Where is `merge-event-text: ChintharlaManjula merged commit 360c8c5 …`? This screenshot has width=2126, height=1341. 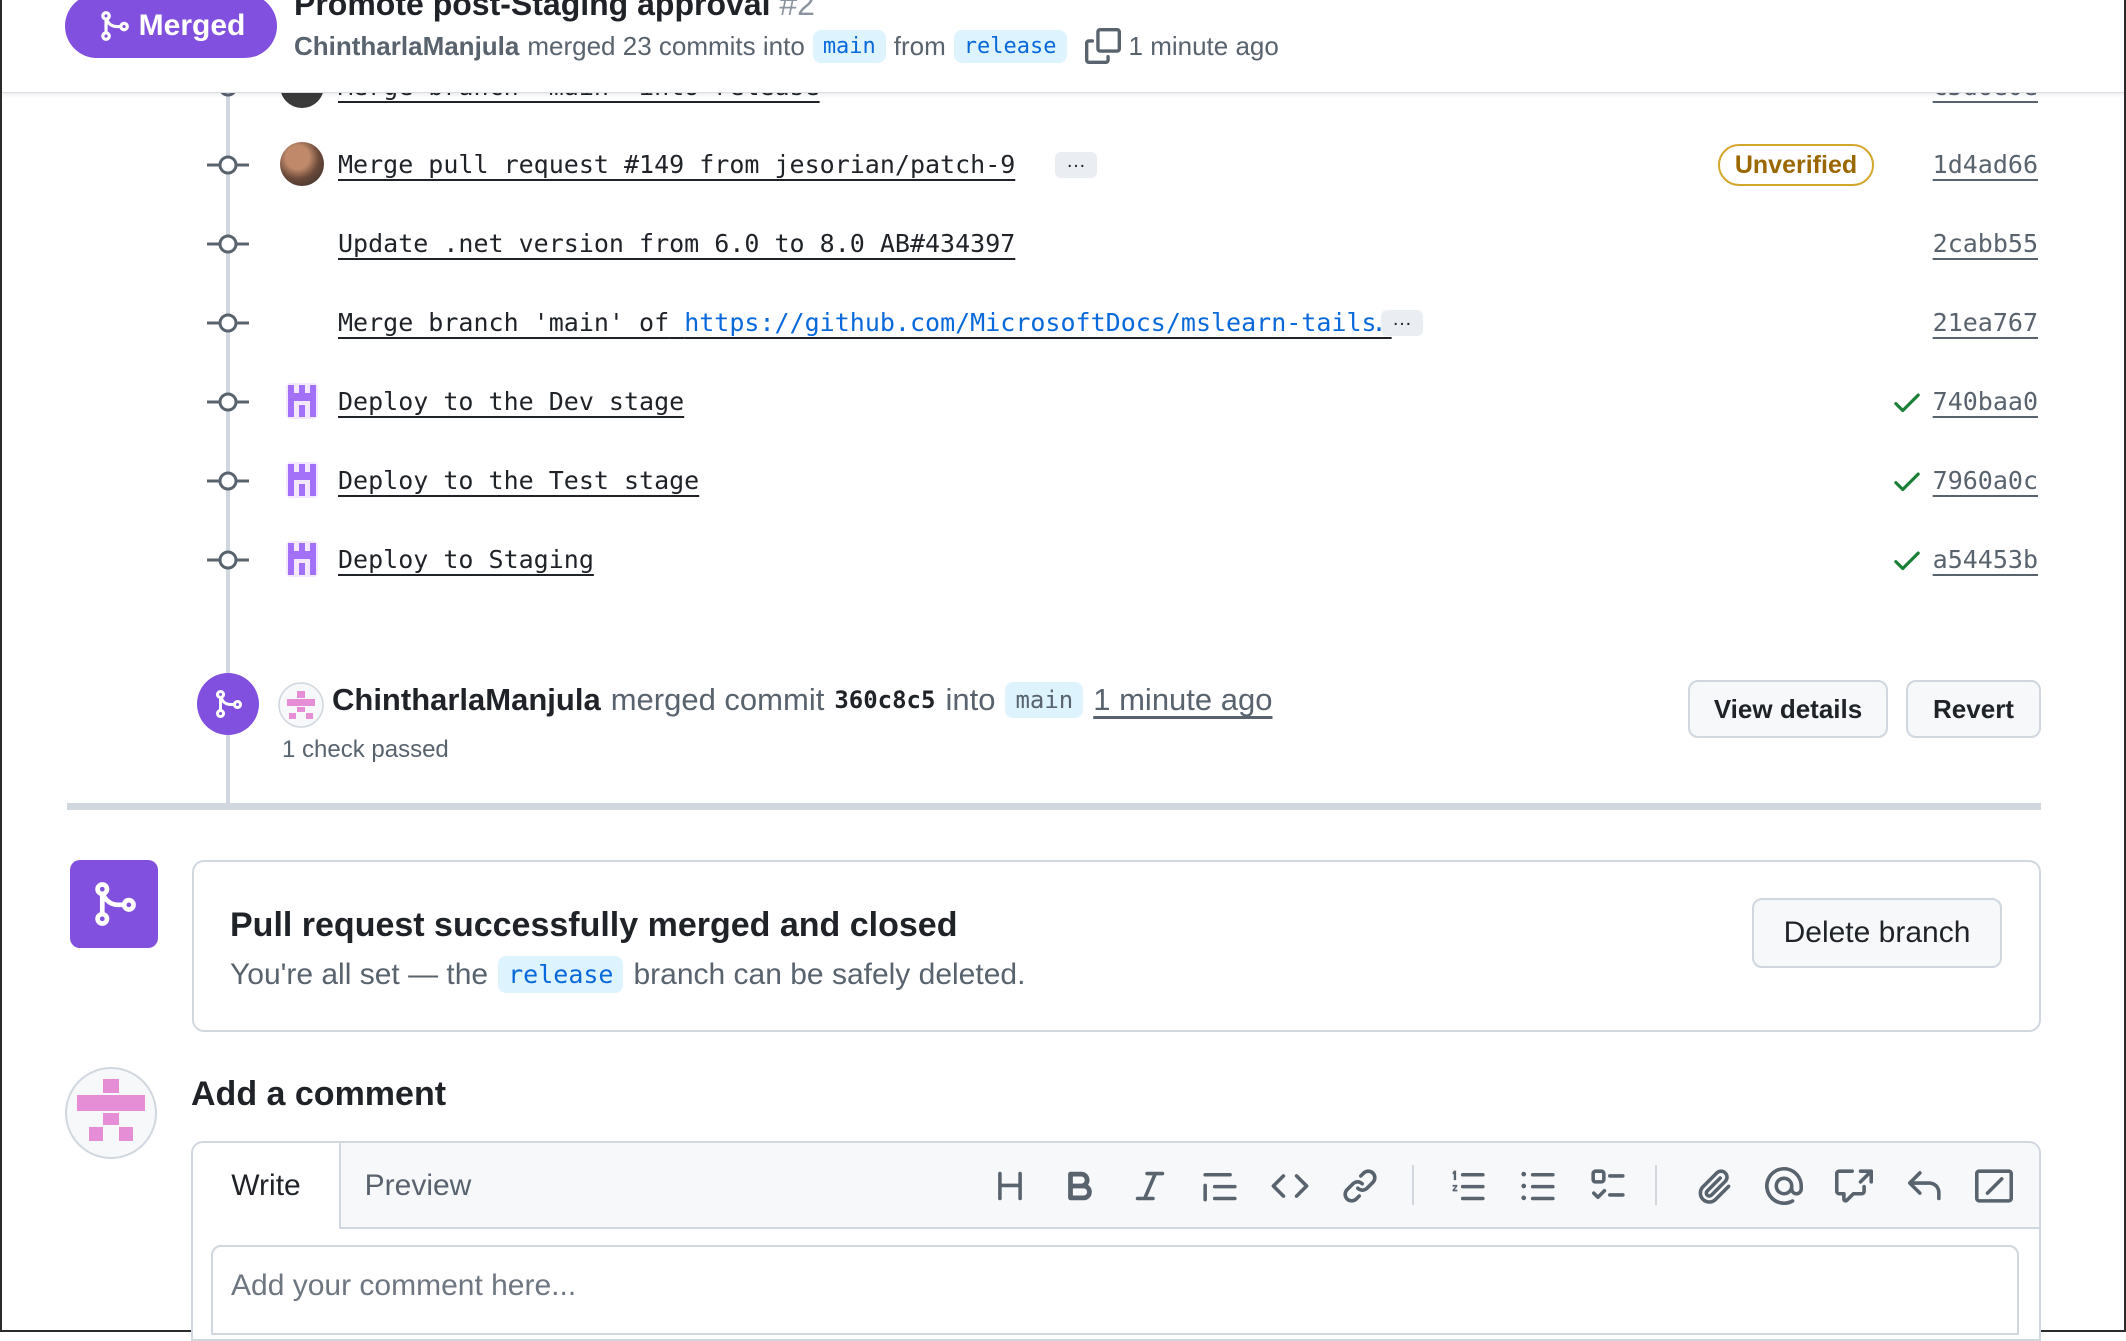
merge-event-text: ChintharlaManjula merged commit 360c8c5 … is located at coordinates (802, 700).